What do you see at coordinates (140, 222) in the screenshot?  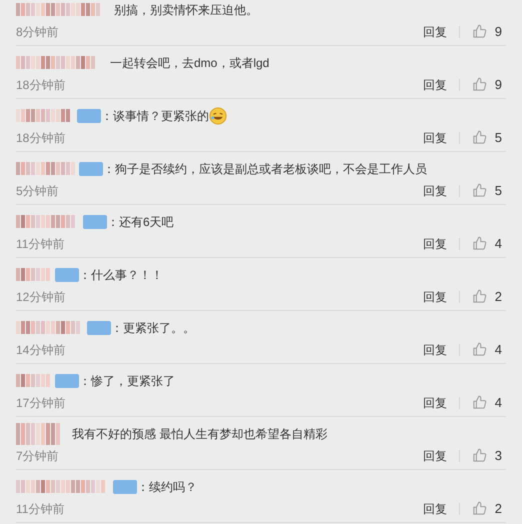 I see `comment-text: ：还有6天吧` at bounding box center [140, 222].